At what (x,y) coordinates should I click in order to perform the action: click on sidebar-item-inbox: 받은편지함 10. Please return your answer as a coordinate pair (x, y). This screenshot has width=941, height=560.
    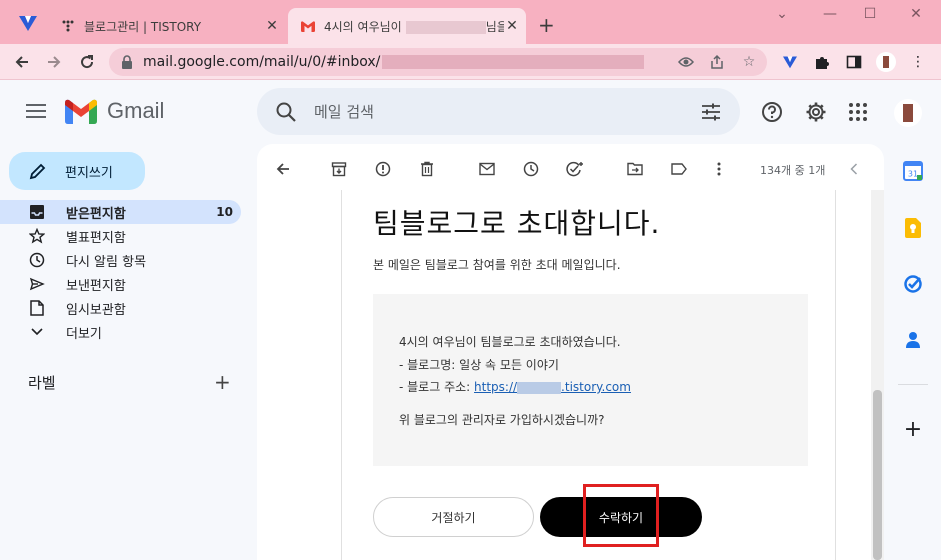
    Looking at the image, I should click on (120, 212).